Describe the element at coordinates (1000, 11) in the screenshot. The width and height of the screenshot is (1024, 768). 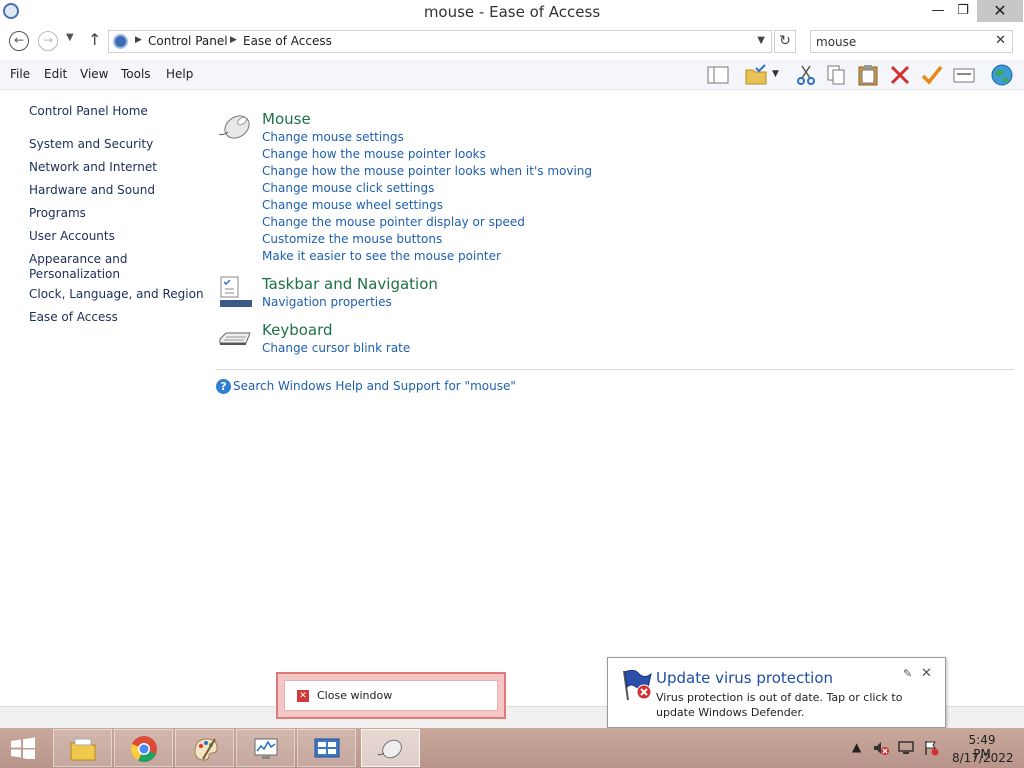
I see `close-button: ✕` at that location.